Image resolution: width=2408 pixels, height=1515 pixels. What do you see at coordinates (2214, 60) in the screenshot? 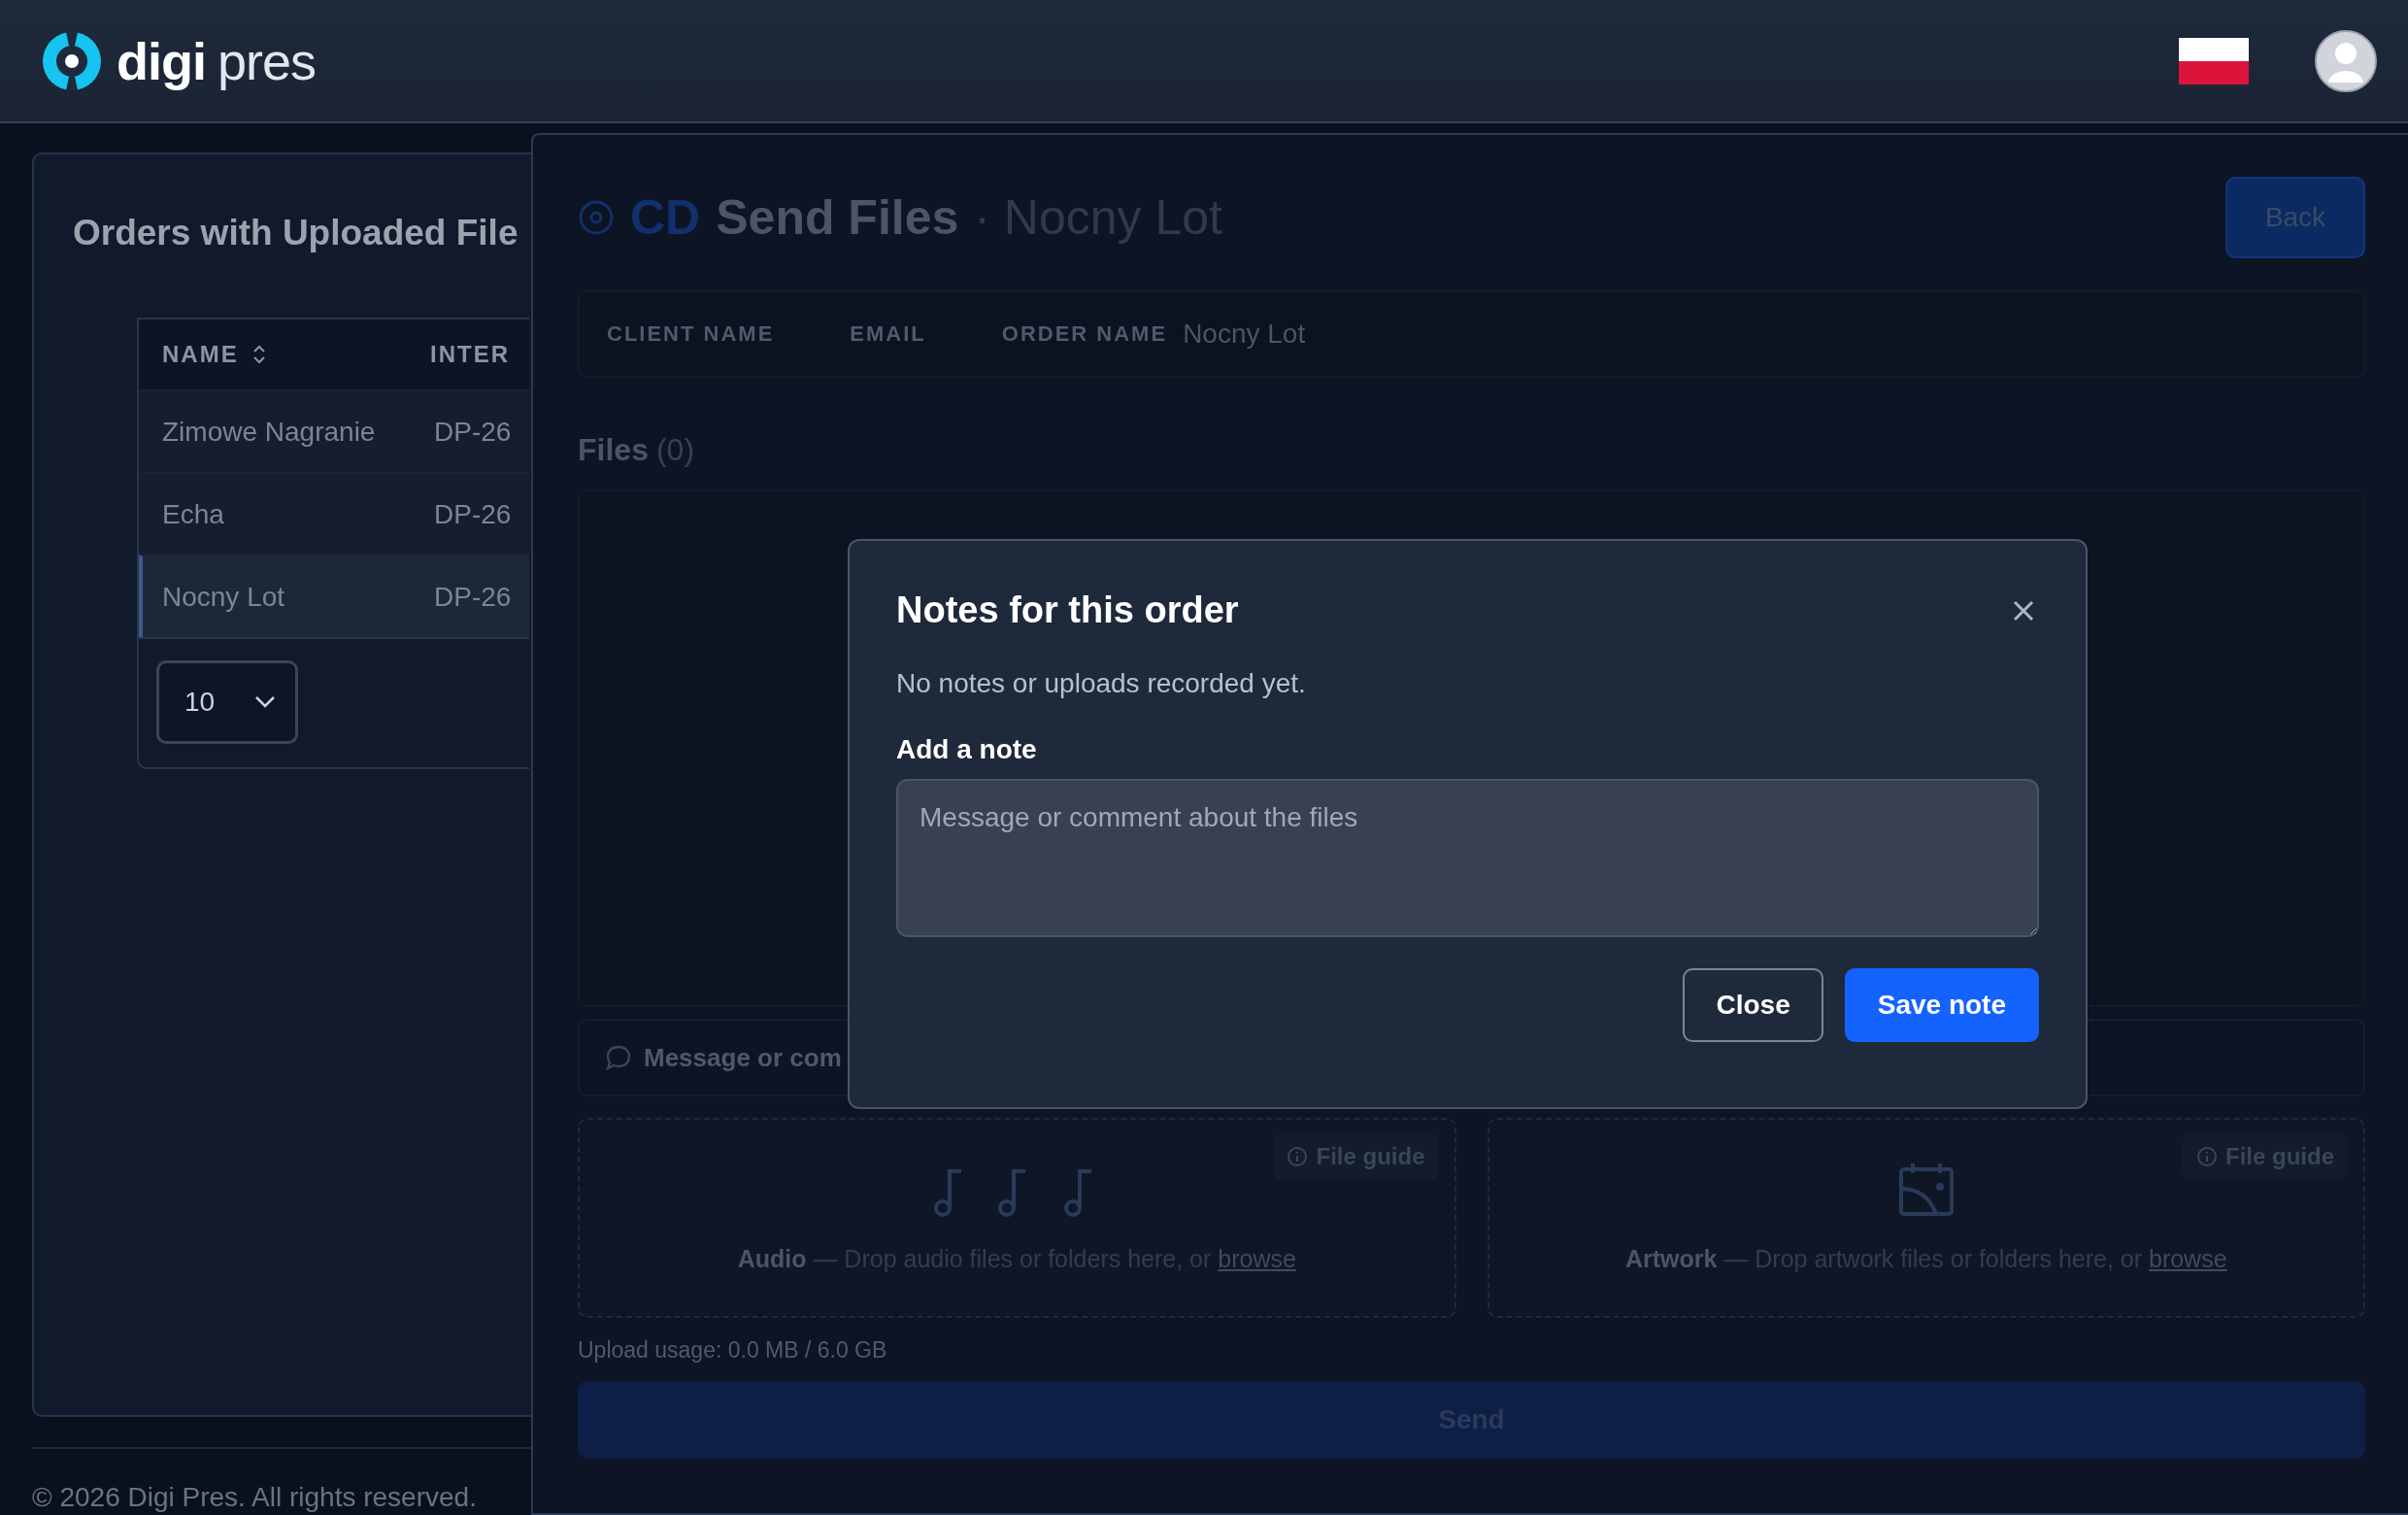
I see `flag-icon` at bounding box center [2214, 60].